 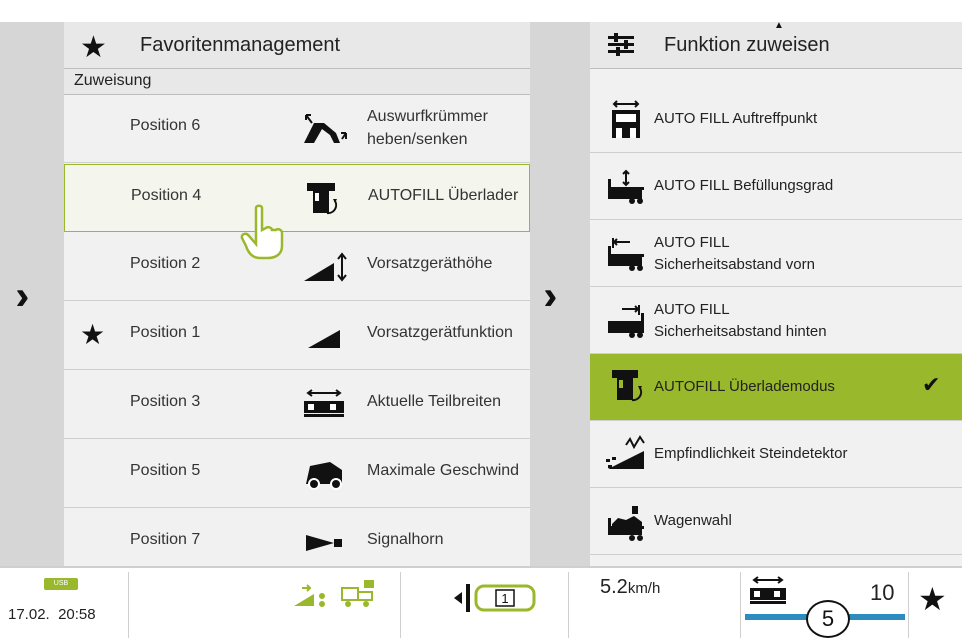 What do you see at coordinates (325, 267) in the screenshot?
I see `header-height-icon` at bounding box center [325, 267].